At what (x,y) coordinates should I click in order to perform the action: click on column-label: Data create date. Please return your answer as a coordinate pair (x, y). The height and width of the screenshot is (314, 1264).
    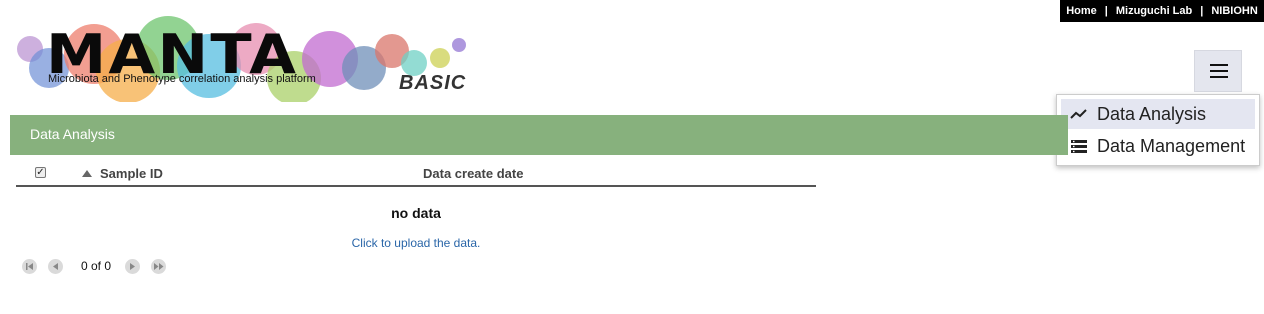
    Looking at the image, I should click on (473, 173).